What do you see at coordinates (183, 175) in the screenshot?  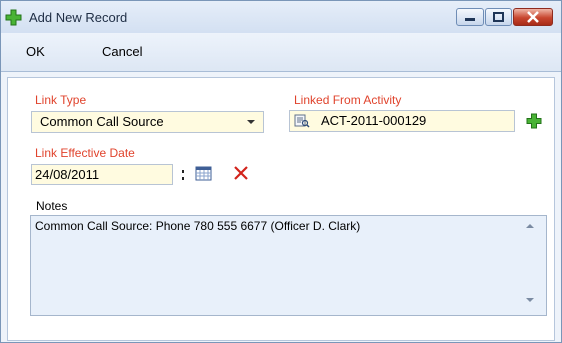 I see `spinner-icon` at bounding box center [183, 175].